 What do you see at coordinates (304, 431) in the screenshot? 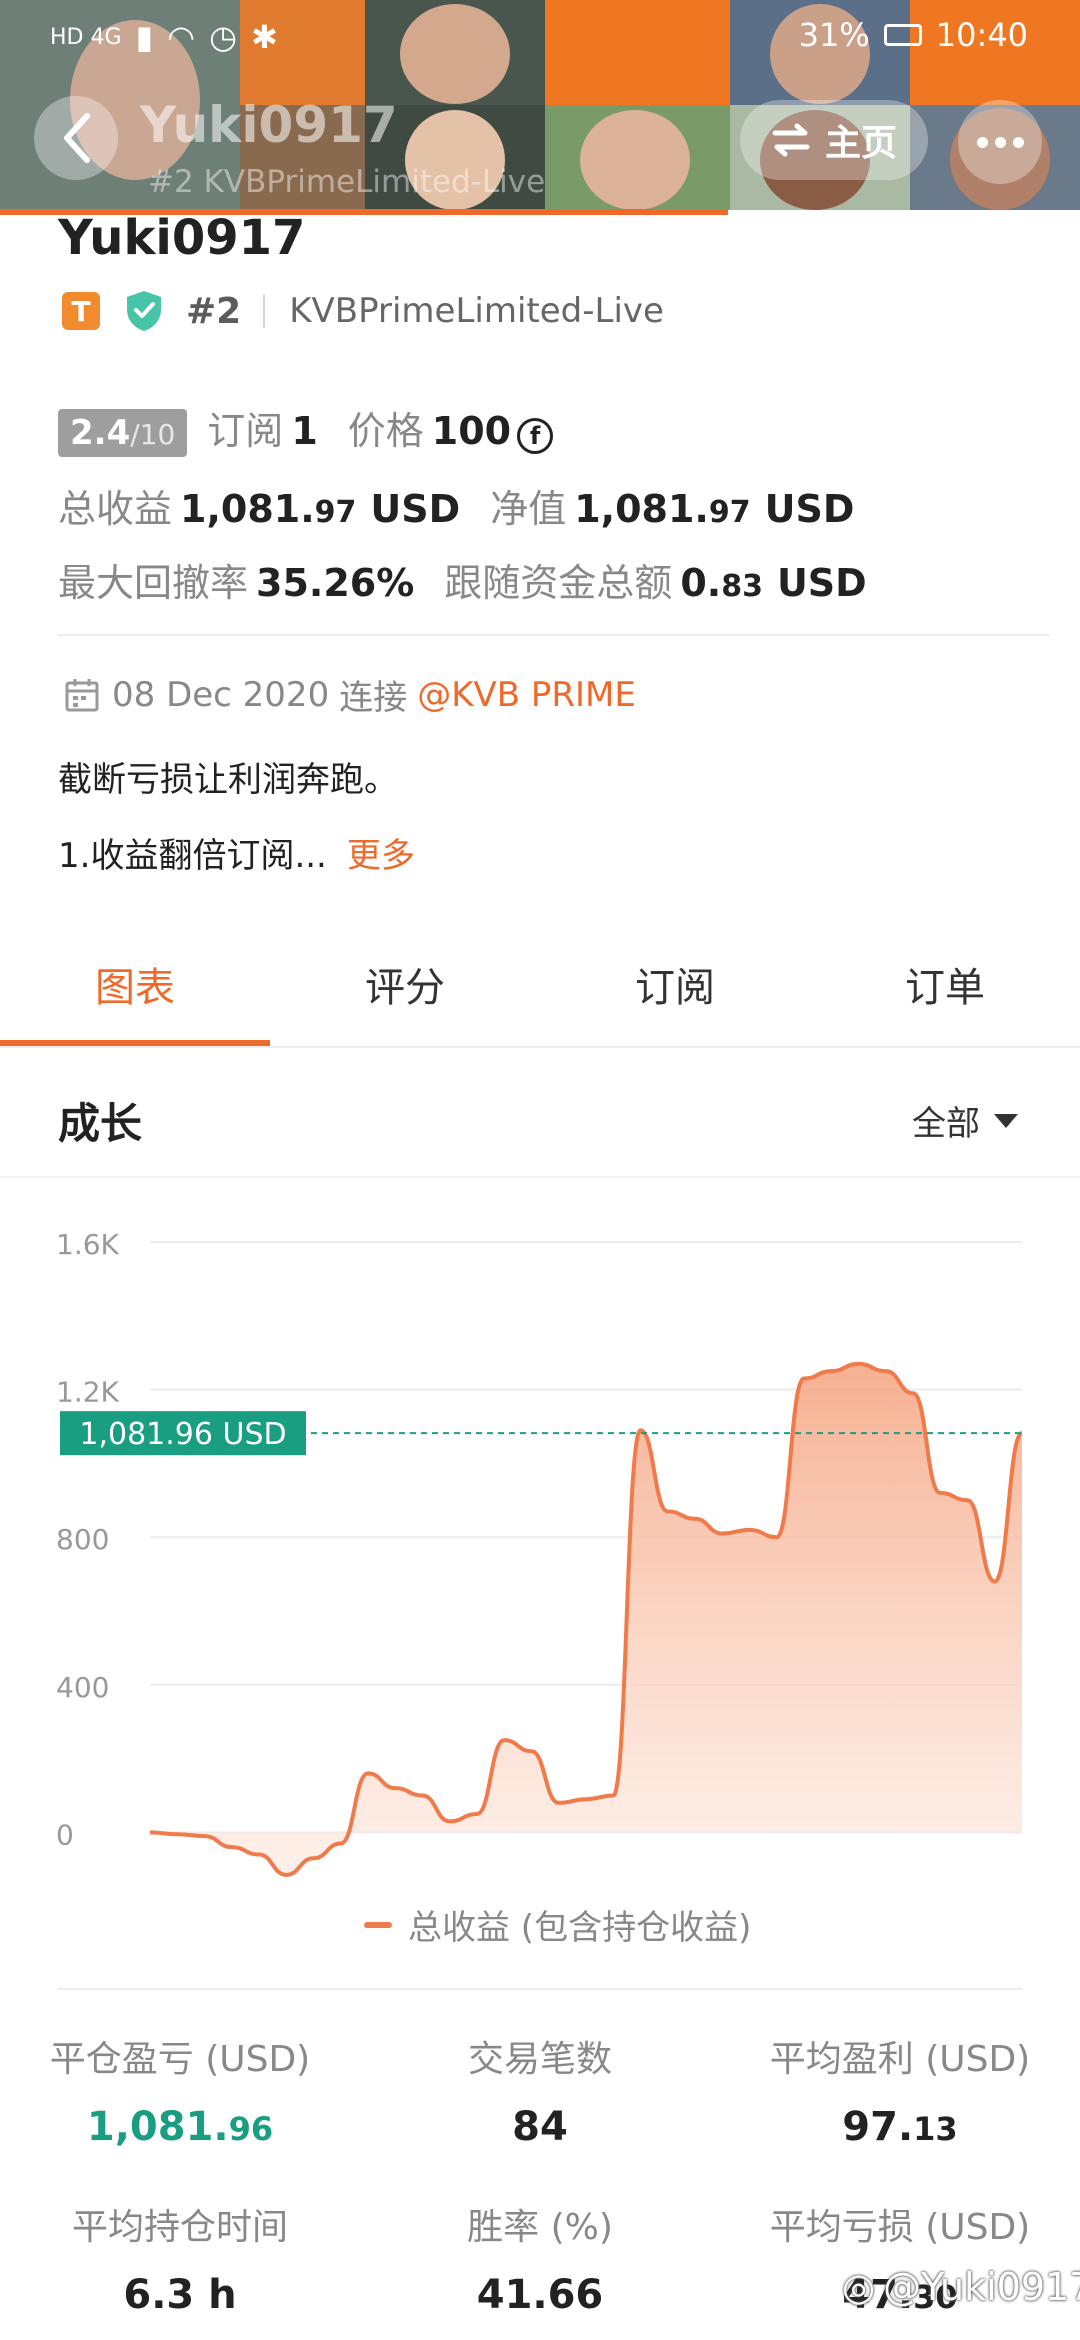
I see `subscribe-count: 1` at bounding box center [304, 431].